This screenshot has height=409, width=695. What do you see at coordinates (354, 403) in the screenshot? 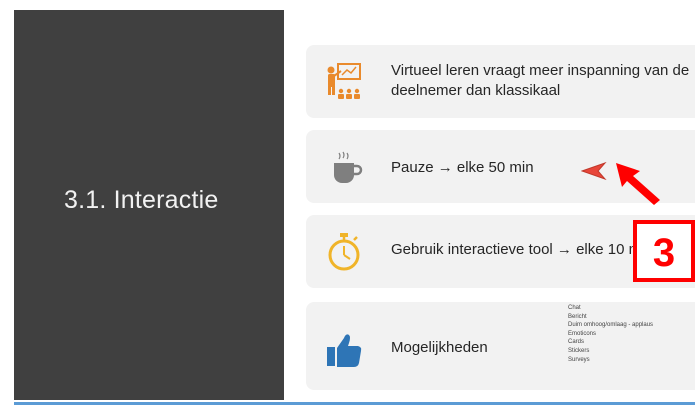
I see `bottom-accent-line` at bounding box center [354, 403].